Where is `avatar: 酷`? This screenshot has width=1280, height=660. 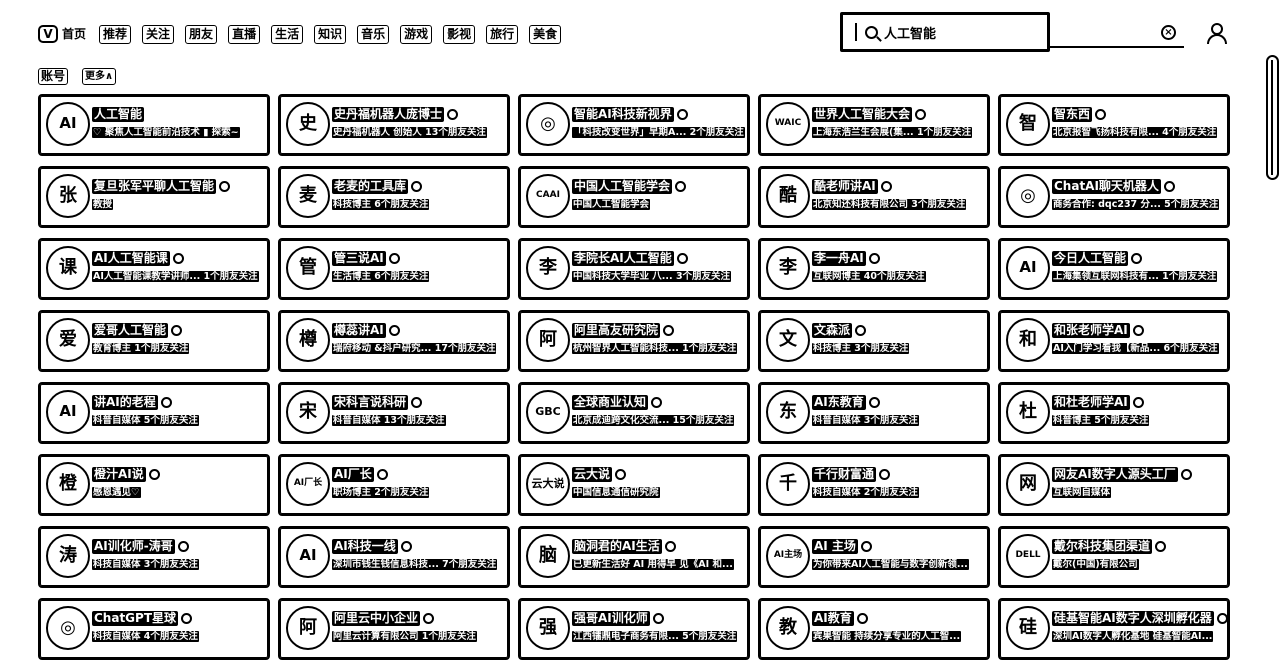 avatar: 酷 is located at coordinates (788, 196).